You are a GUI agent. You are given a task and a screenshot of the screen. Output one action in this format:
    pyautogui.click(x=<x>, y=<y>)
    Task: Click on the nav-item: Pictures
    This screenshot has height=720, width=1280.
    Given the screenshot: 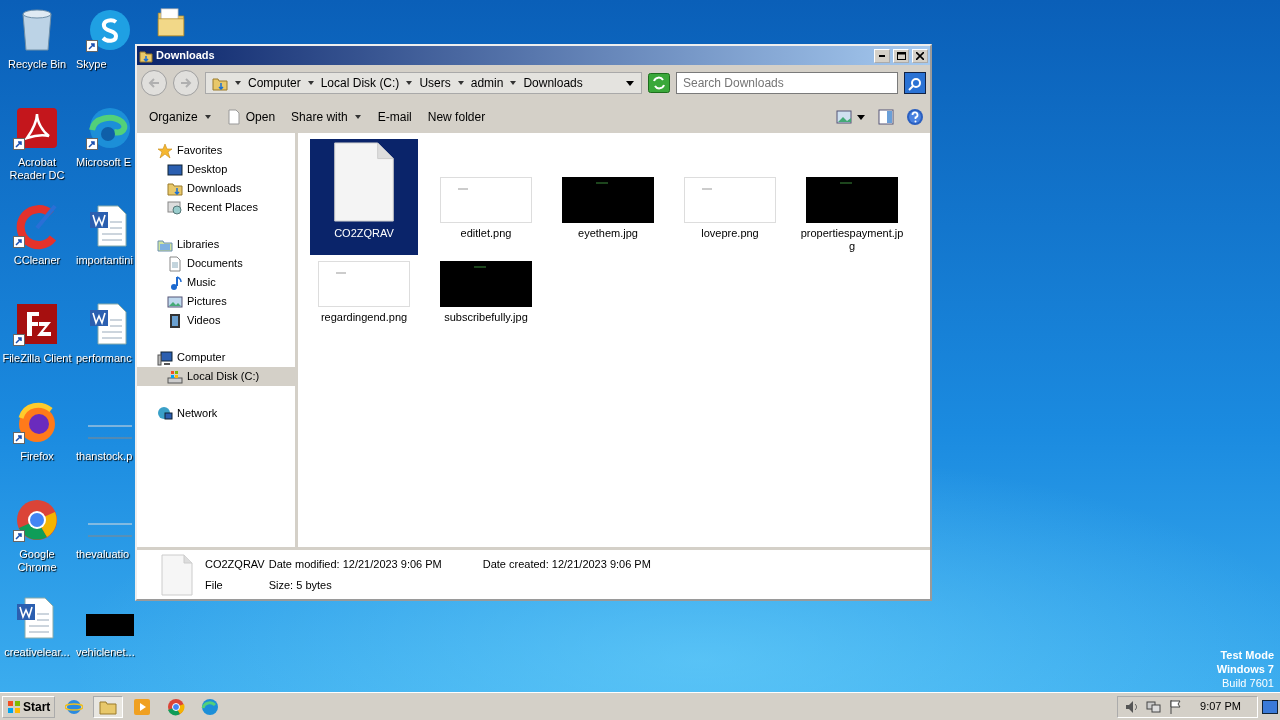 What is the action you would take?
    pyautogui.click(x=216, y=301)
    